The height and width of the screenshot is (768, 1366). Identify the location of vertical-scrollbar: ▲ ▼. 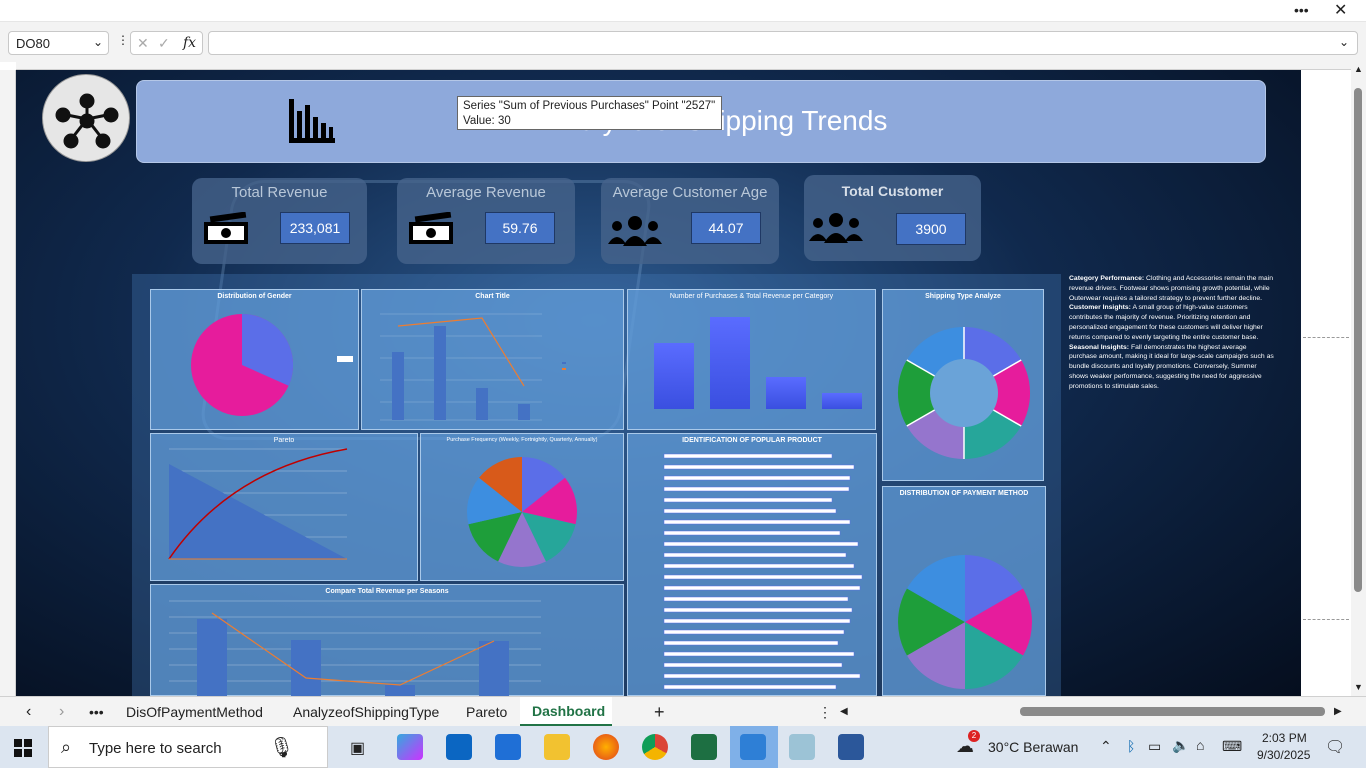
(1358, 379).